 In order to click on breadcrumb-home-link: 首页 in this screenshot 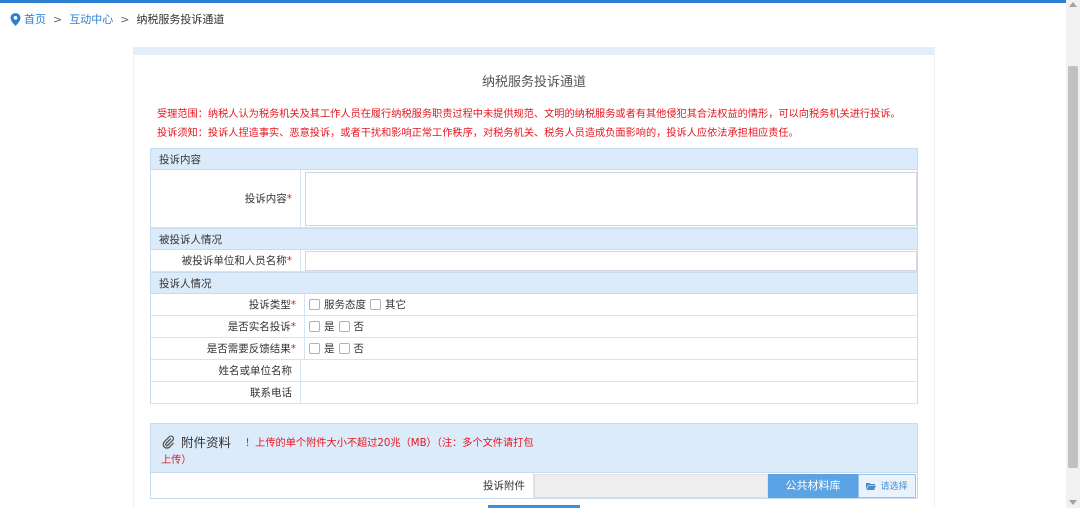, I will do `click(35, 19)`.